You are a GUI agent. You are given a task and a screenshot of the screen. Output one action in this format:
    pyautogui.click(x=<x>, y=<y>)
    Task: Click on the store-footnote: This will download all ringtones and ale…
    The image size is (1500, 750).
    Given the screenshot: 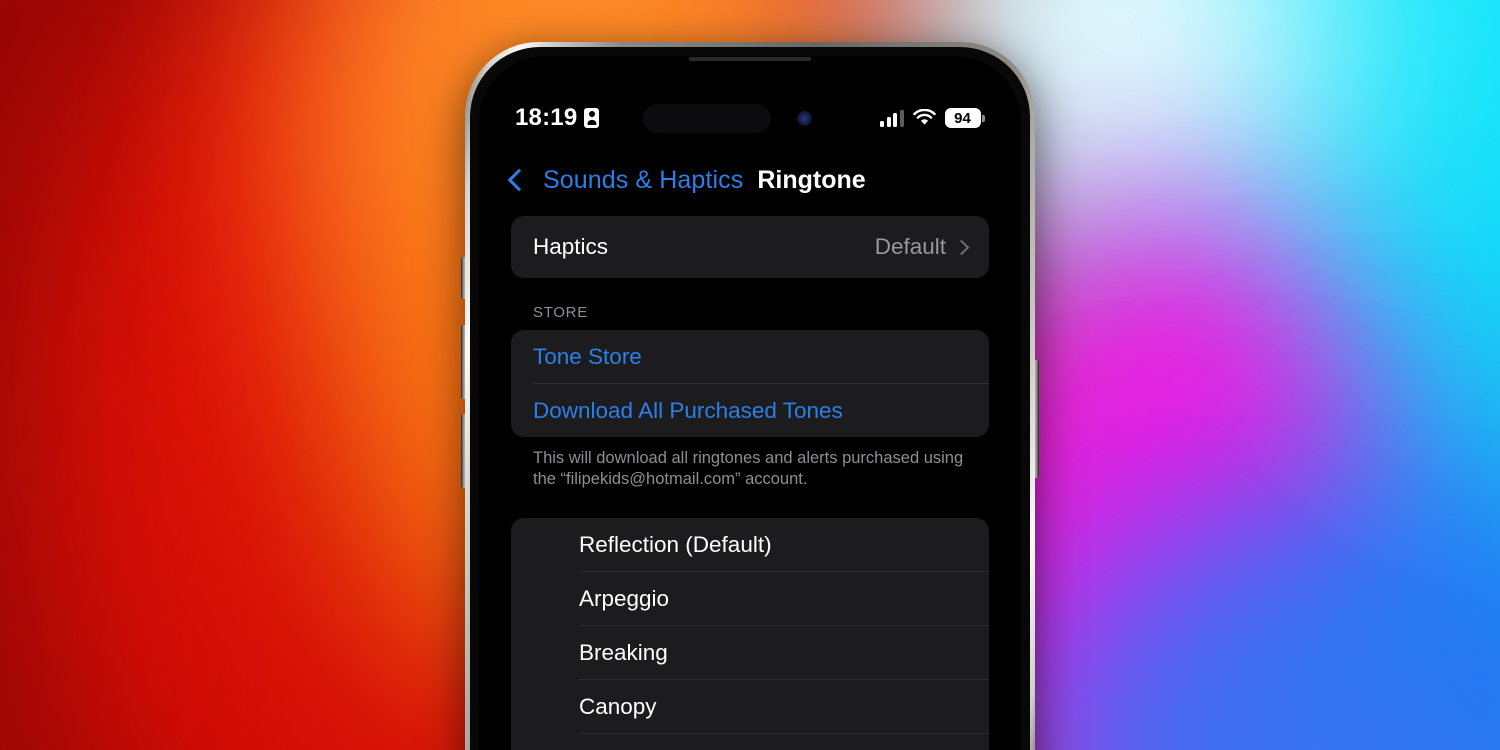 What is the action you would take?
    pyautogui.click(x=748, y=468)
    